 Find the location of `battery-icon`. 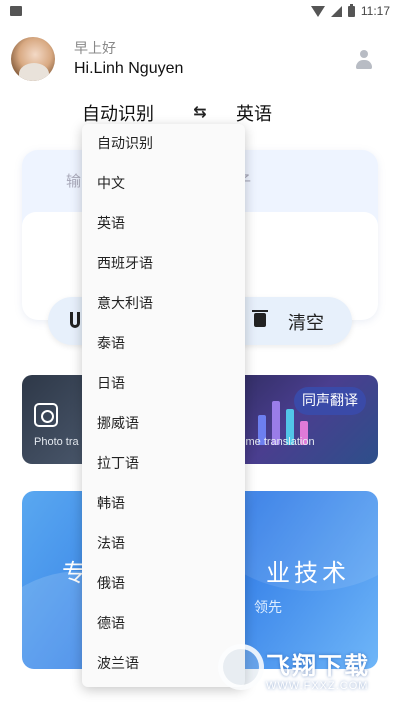

battery-icon is located at coordinates (351, 10).